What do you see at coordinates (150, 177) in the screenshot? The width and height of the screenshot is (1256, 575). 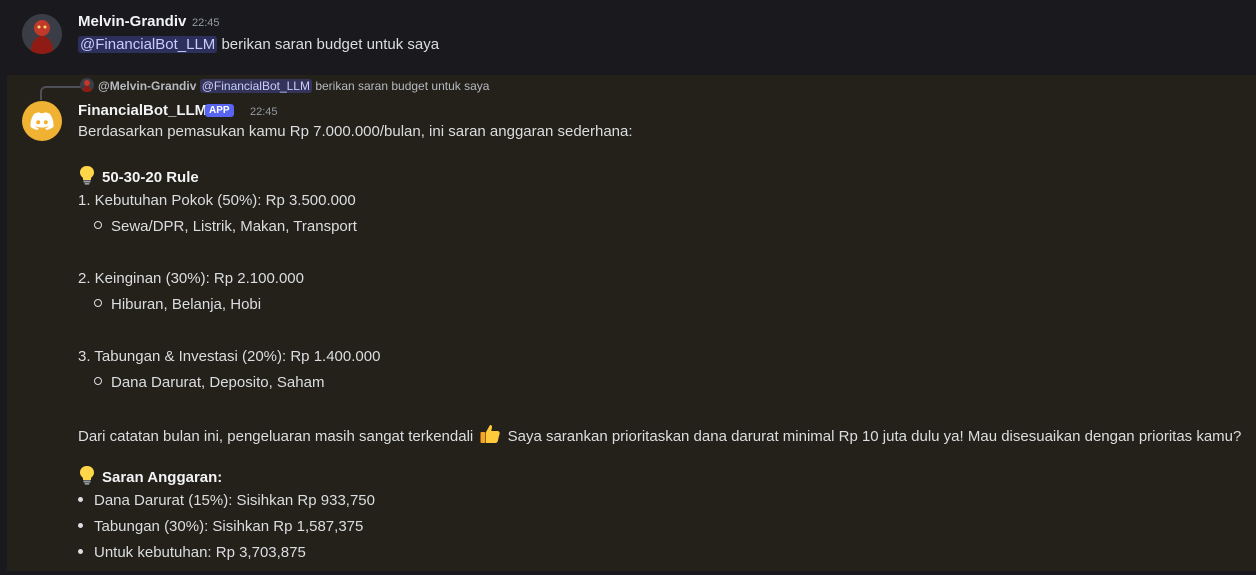 I see `rule-heading: 50-30-20 Rule` at bounding box center [150, 177].